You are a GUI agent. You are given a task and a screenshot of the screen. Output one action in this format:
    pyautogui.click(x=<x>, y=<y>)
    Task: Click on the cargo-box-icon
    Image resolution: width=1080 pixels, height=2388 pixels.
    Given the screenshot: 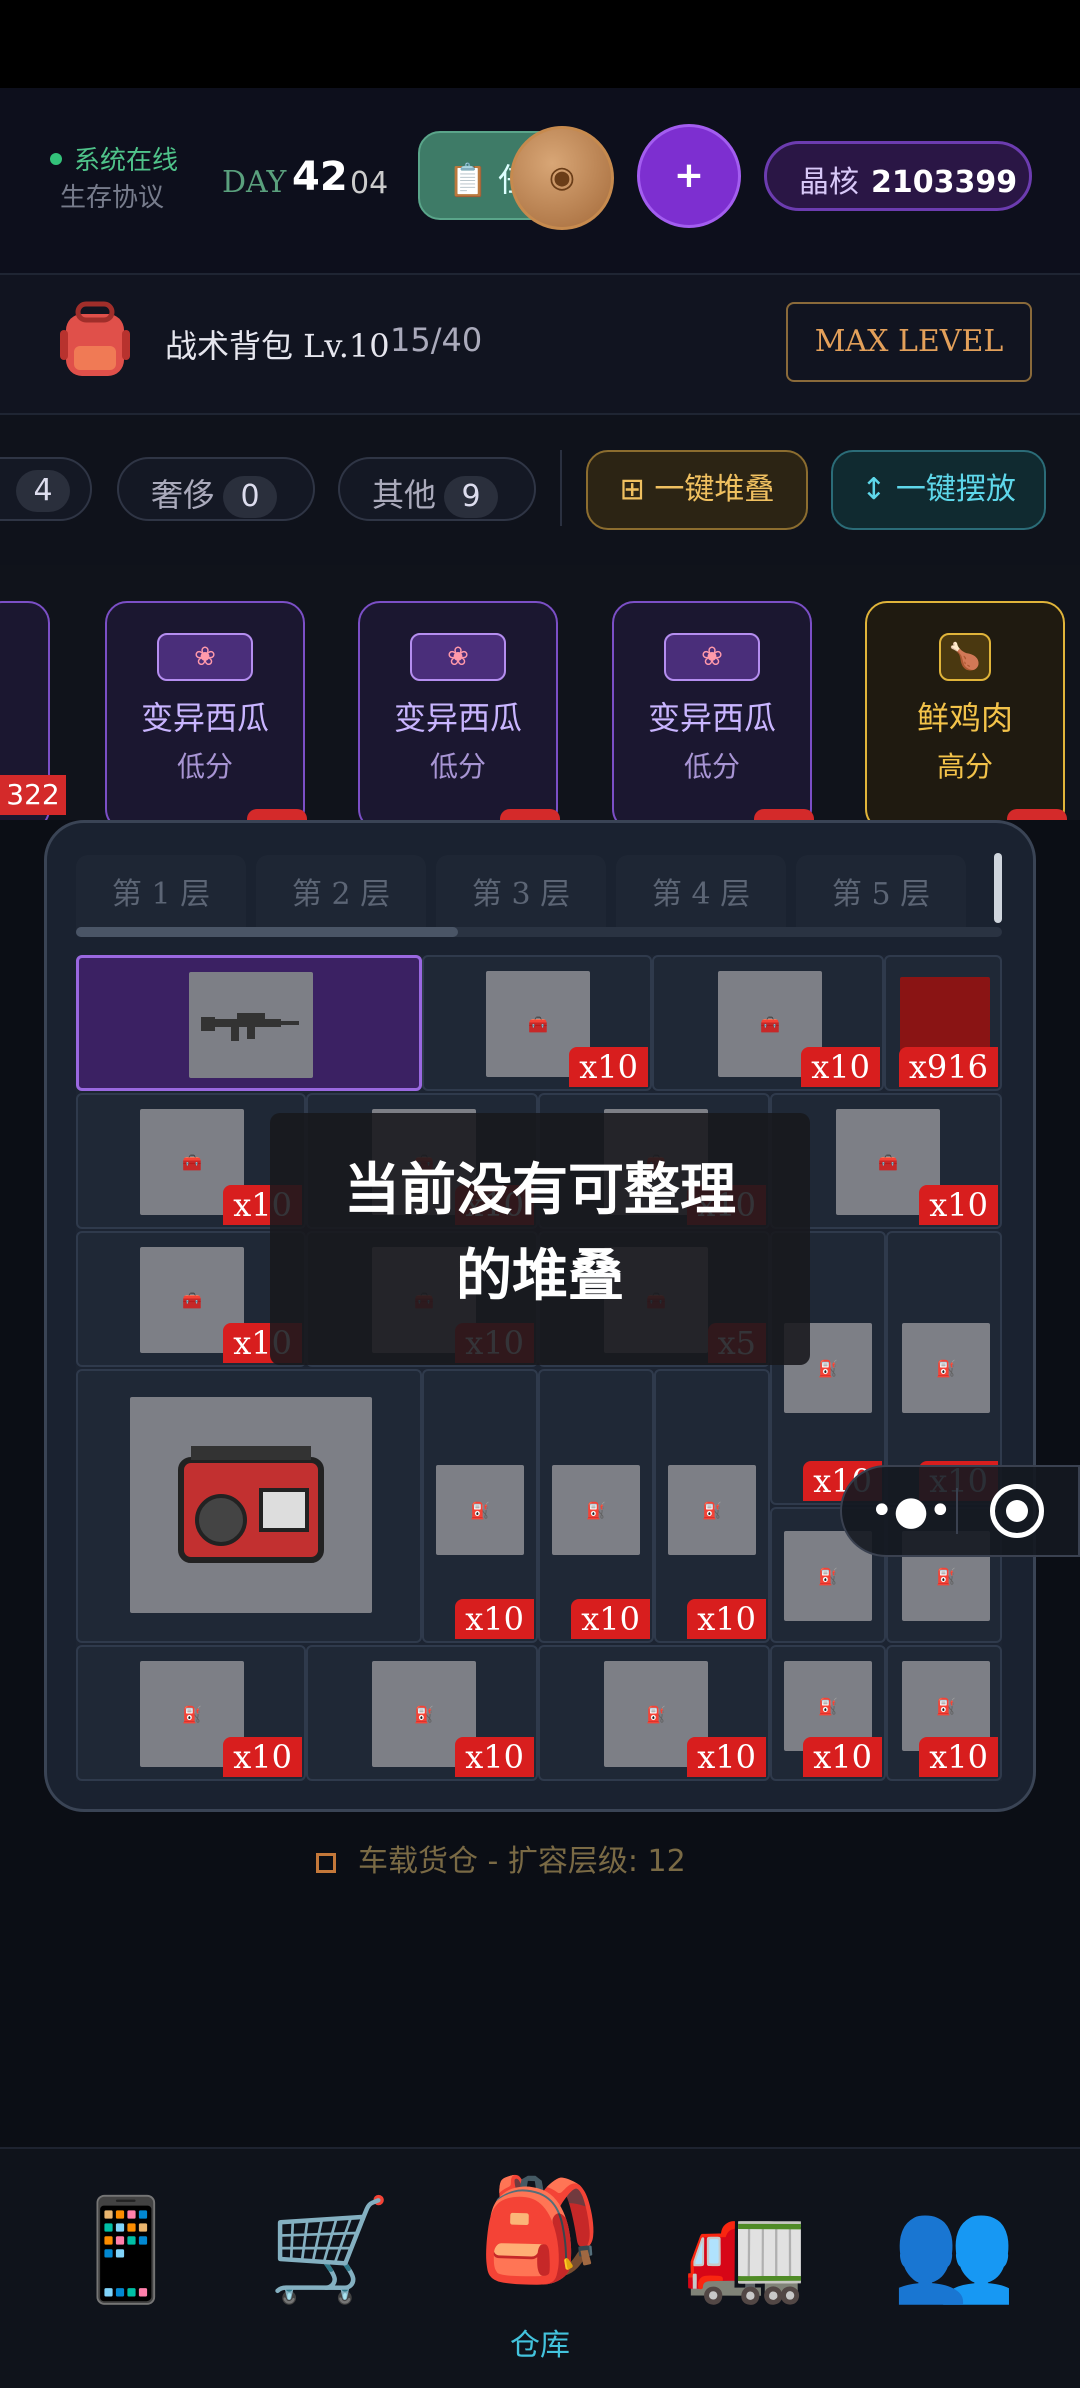 What is the action you would take?
    pyautogui.click(x=326, y=1863)
    